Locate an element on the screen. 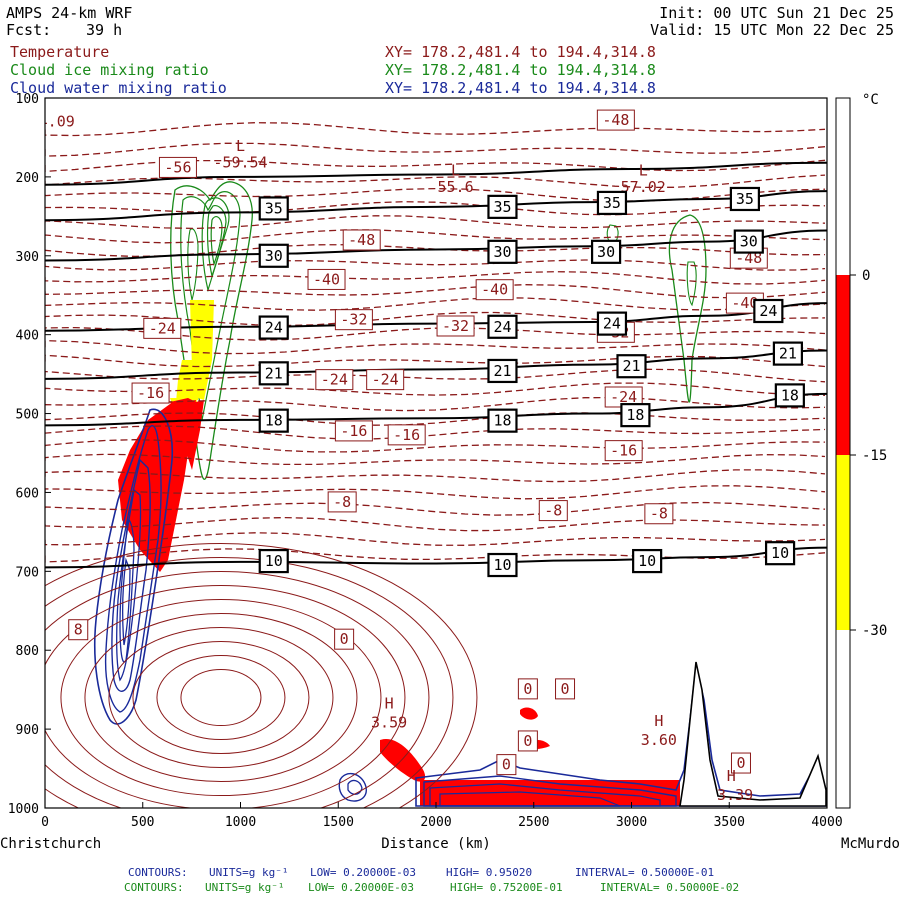 The width and height of the screenshot is (900, 900). y-tick-label: 500 is located at coordinates (27, 415).